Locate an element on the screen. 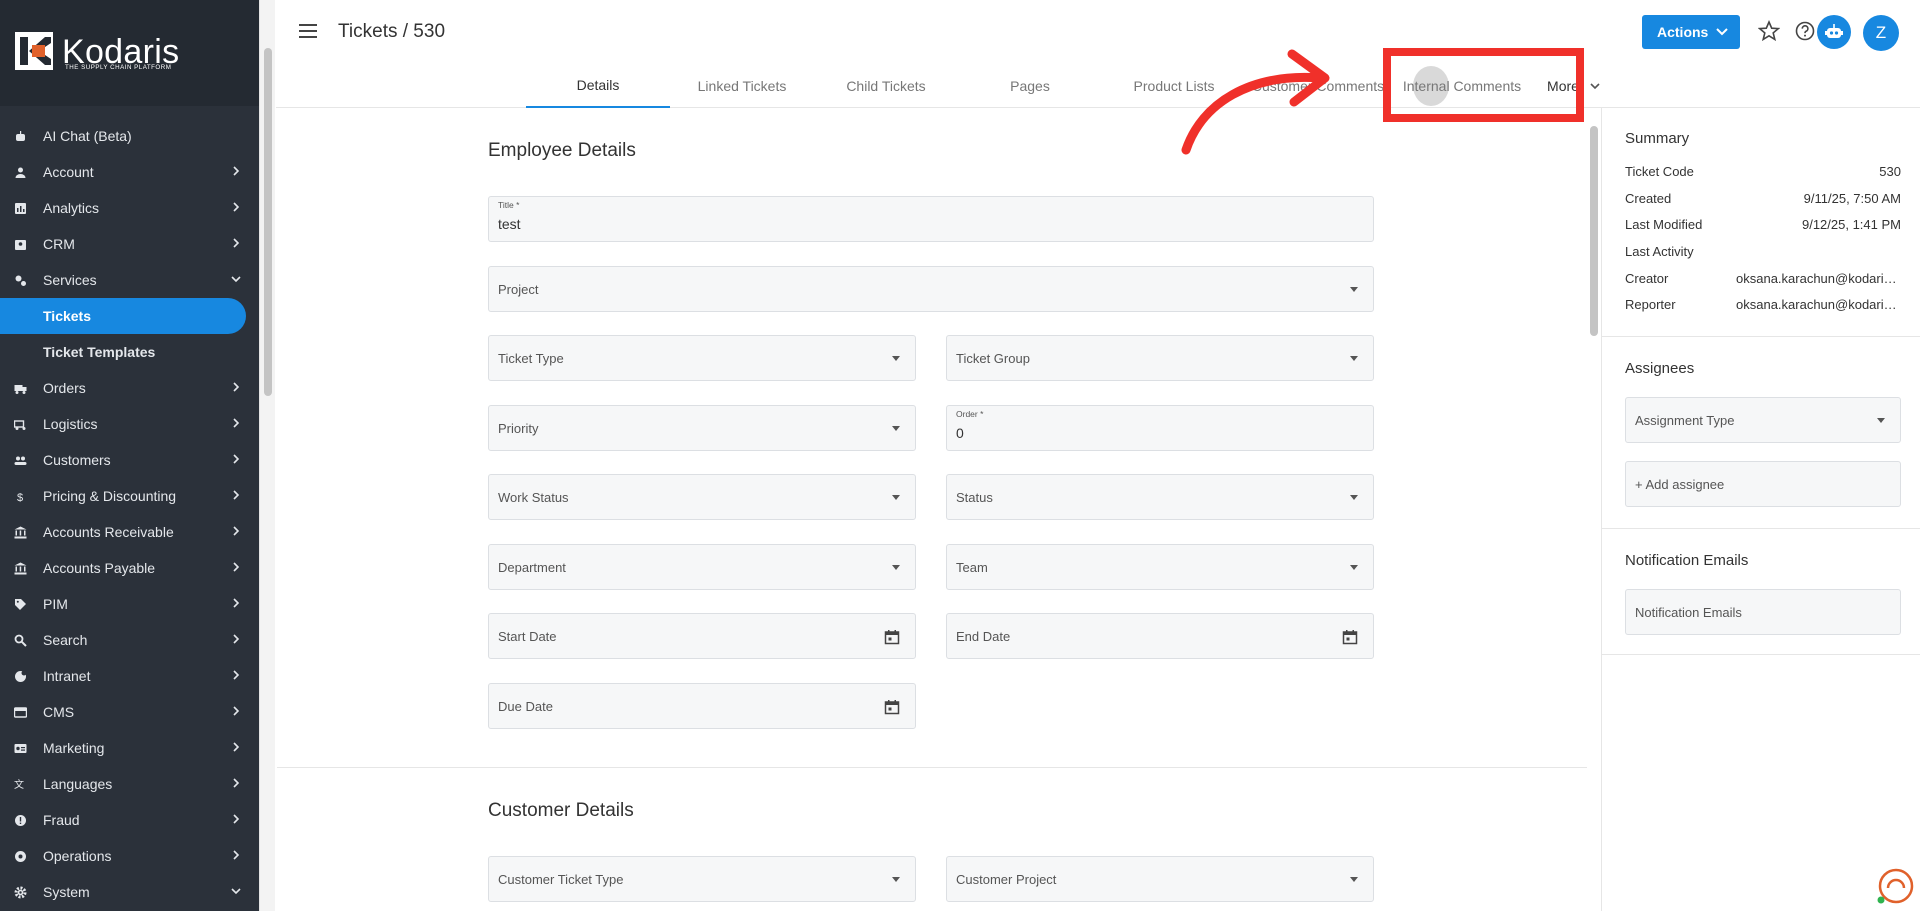 The width and height of the screenshot is (1920, 911). panel-divider is located at coordinates (1761, 528).